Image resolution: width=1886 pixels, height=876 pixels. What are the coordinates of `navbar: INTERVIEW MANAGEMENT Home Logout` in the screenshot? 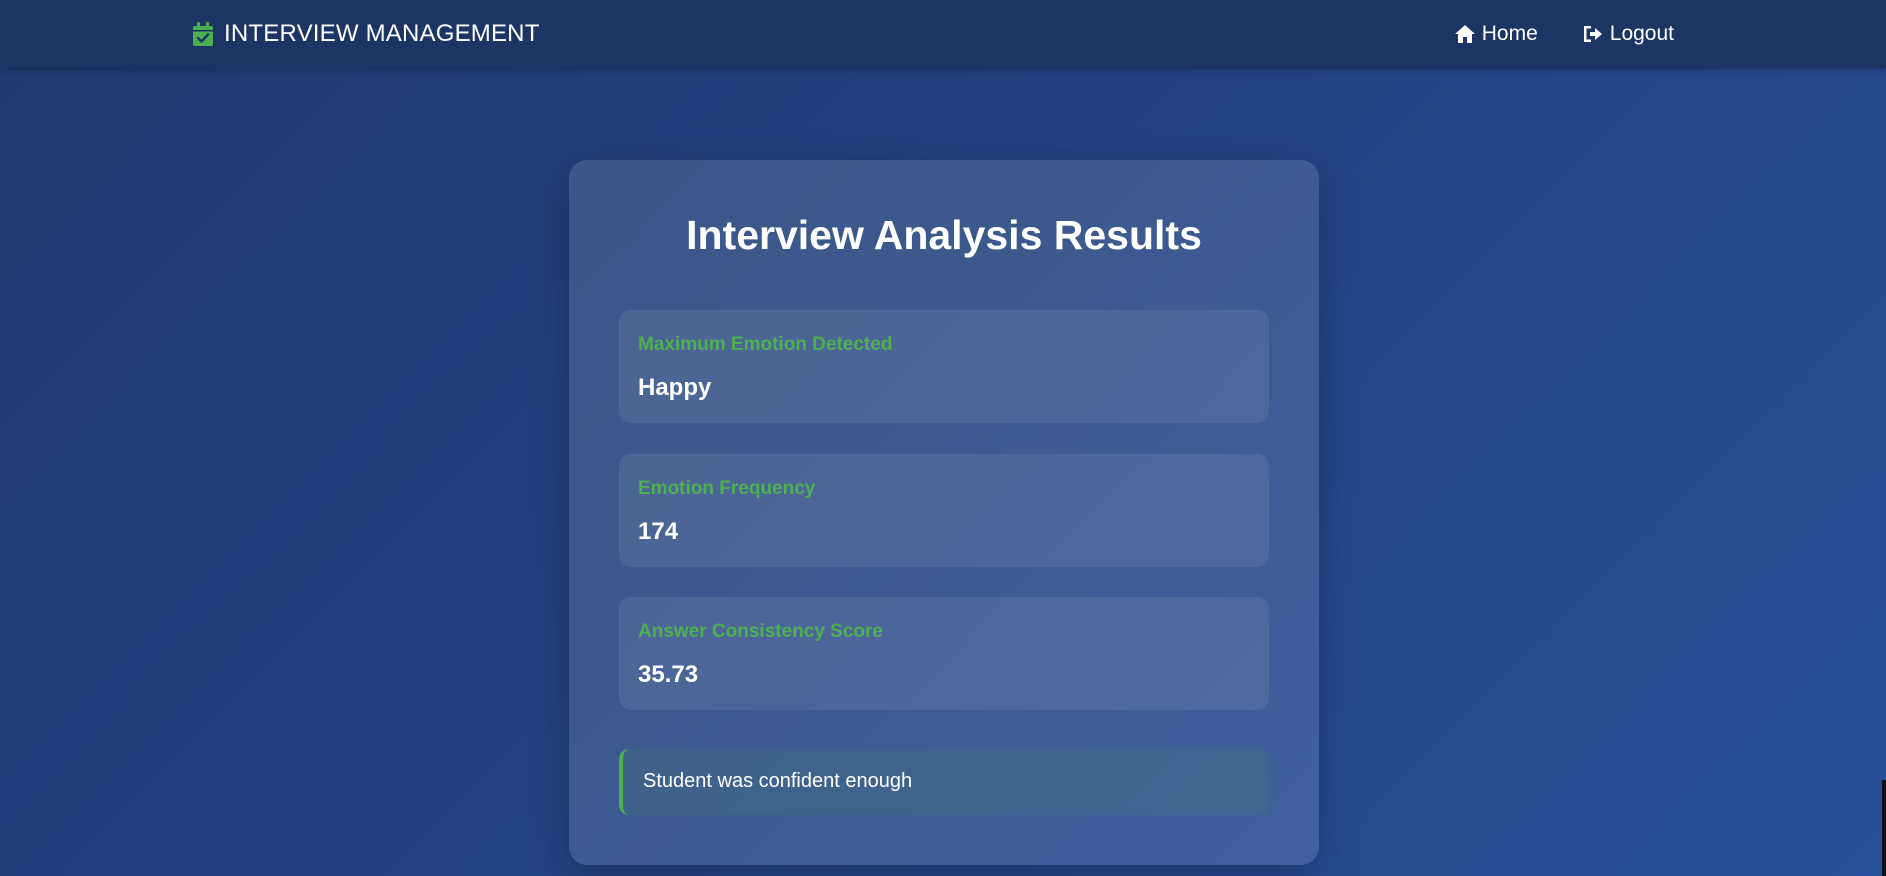 It's located at (943, 34).